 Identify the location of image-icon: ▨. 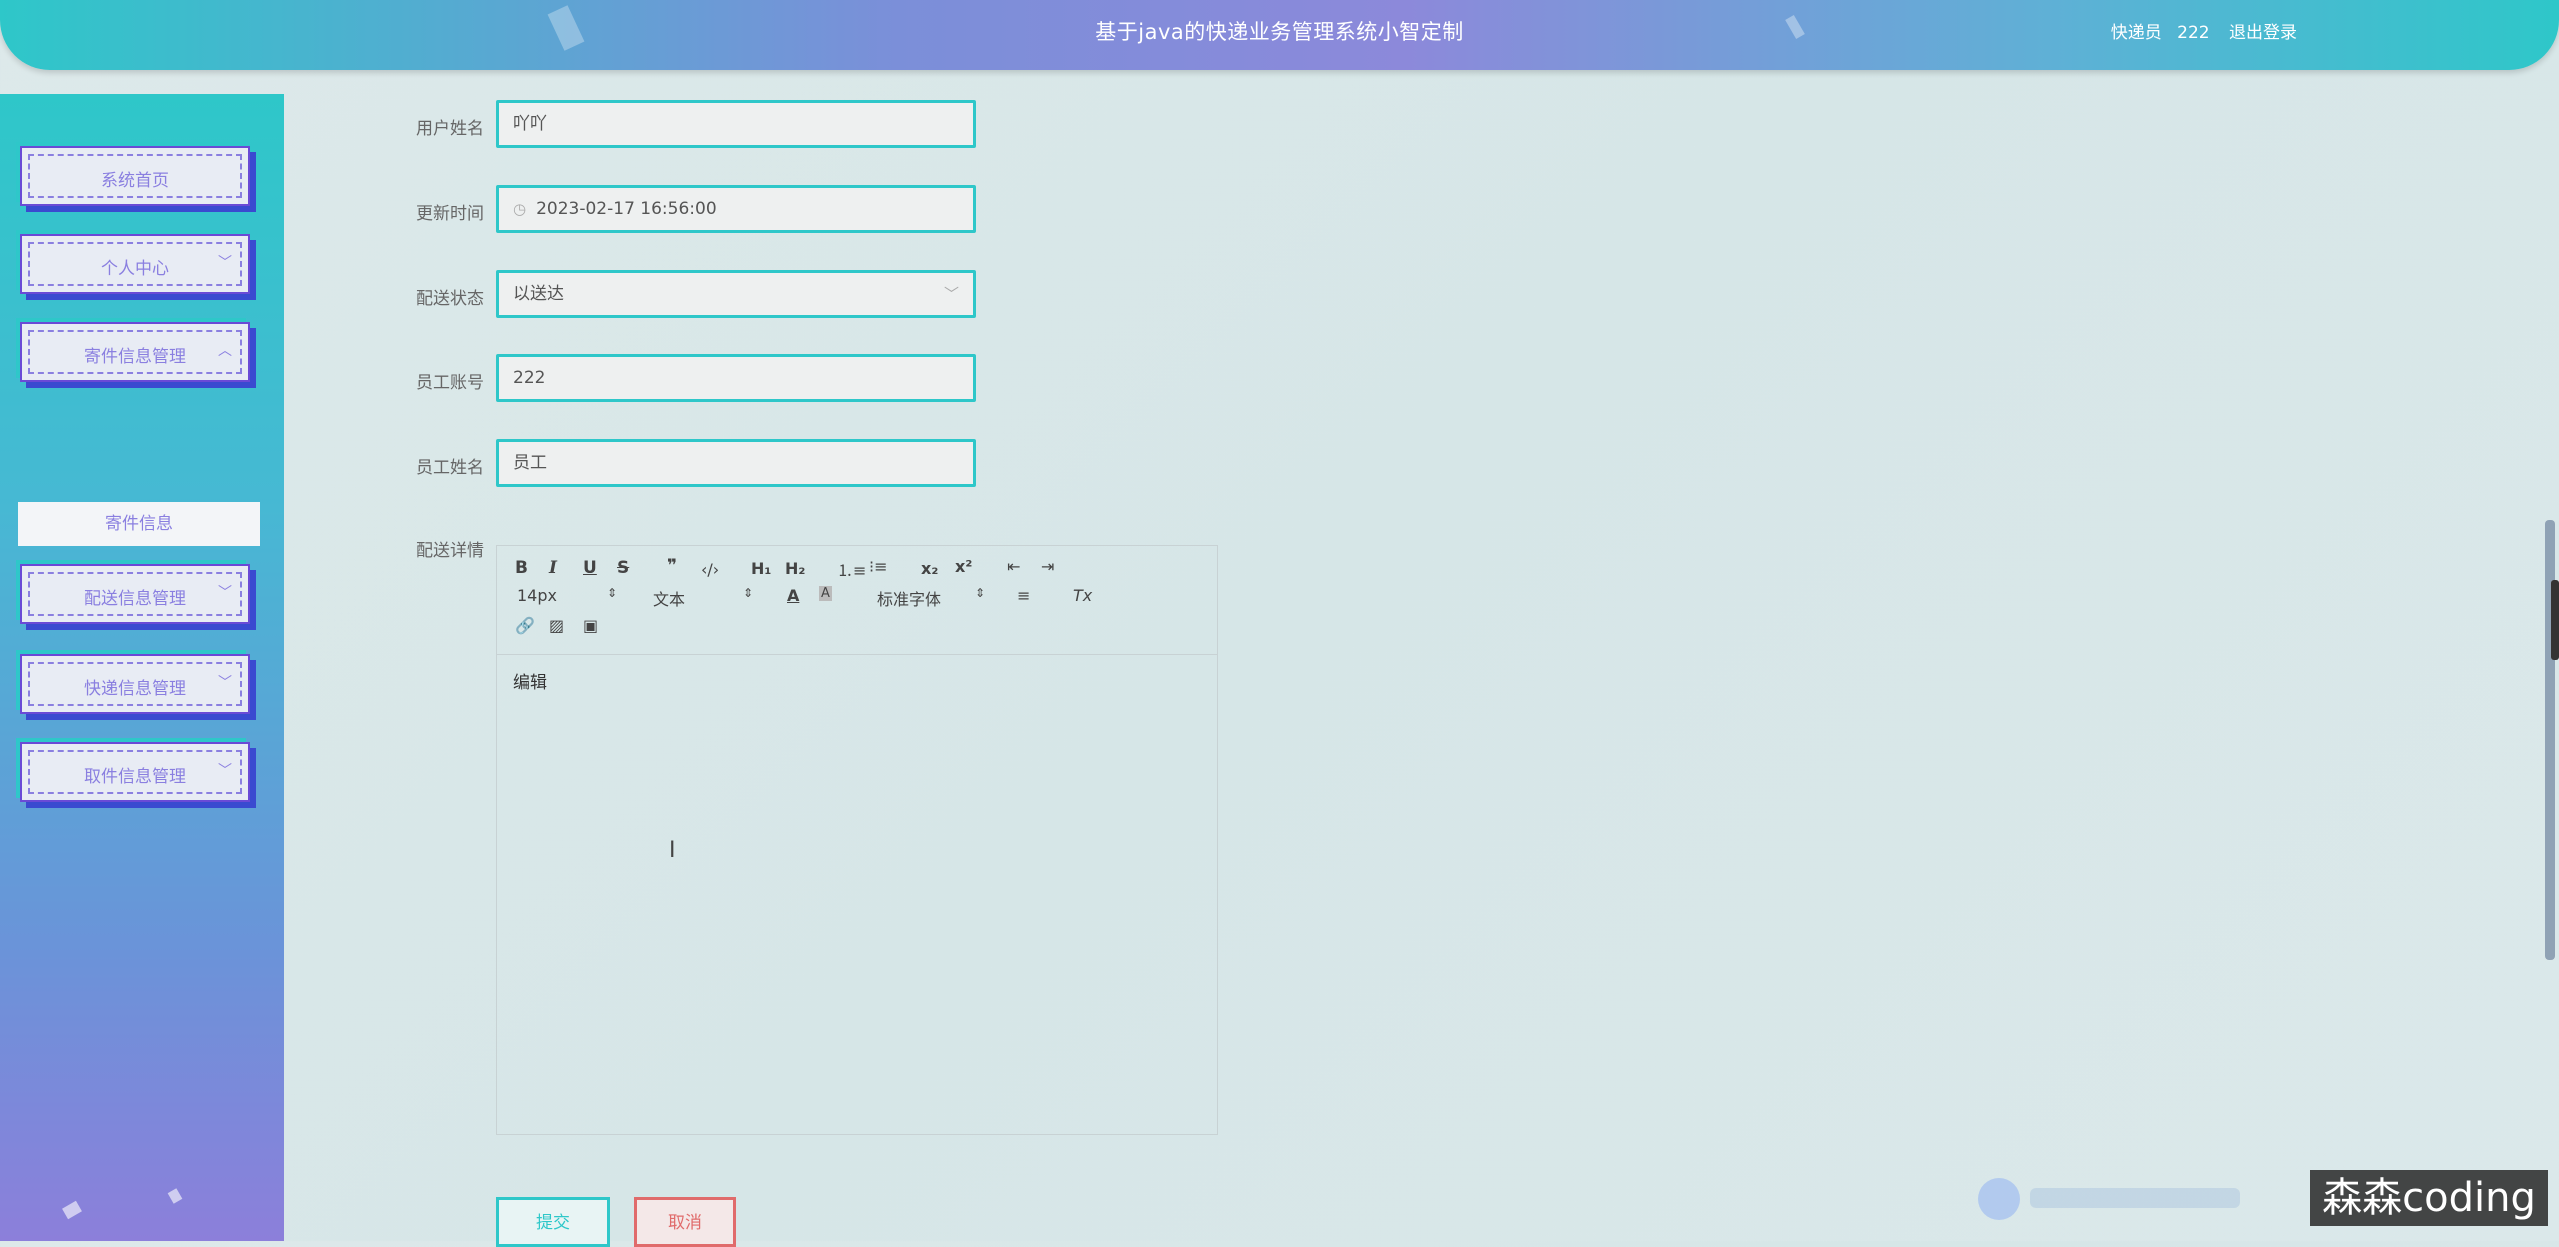
(556, 625).